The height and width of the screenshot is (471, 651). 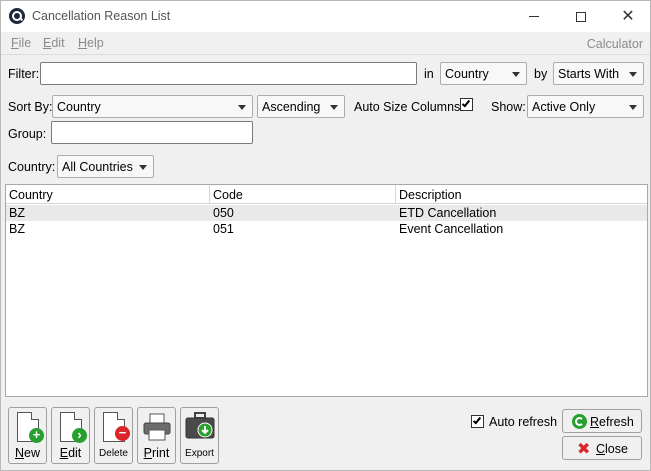 What do you see at coordinates (157, 427) in the screenshot?
I see `printer-icon` at bounding box center [157, 427].